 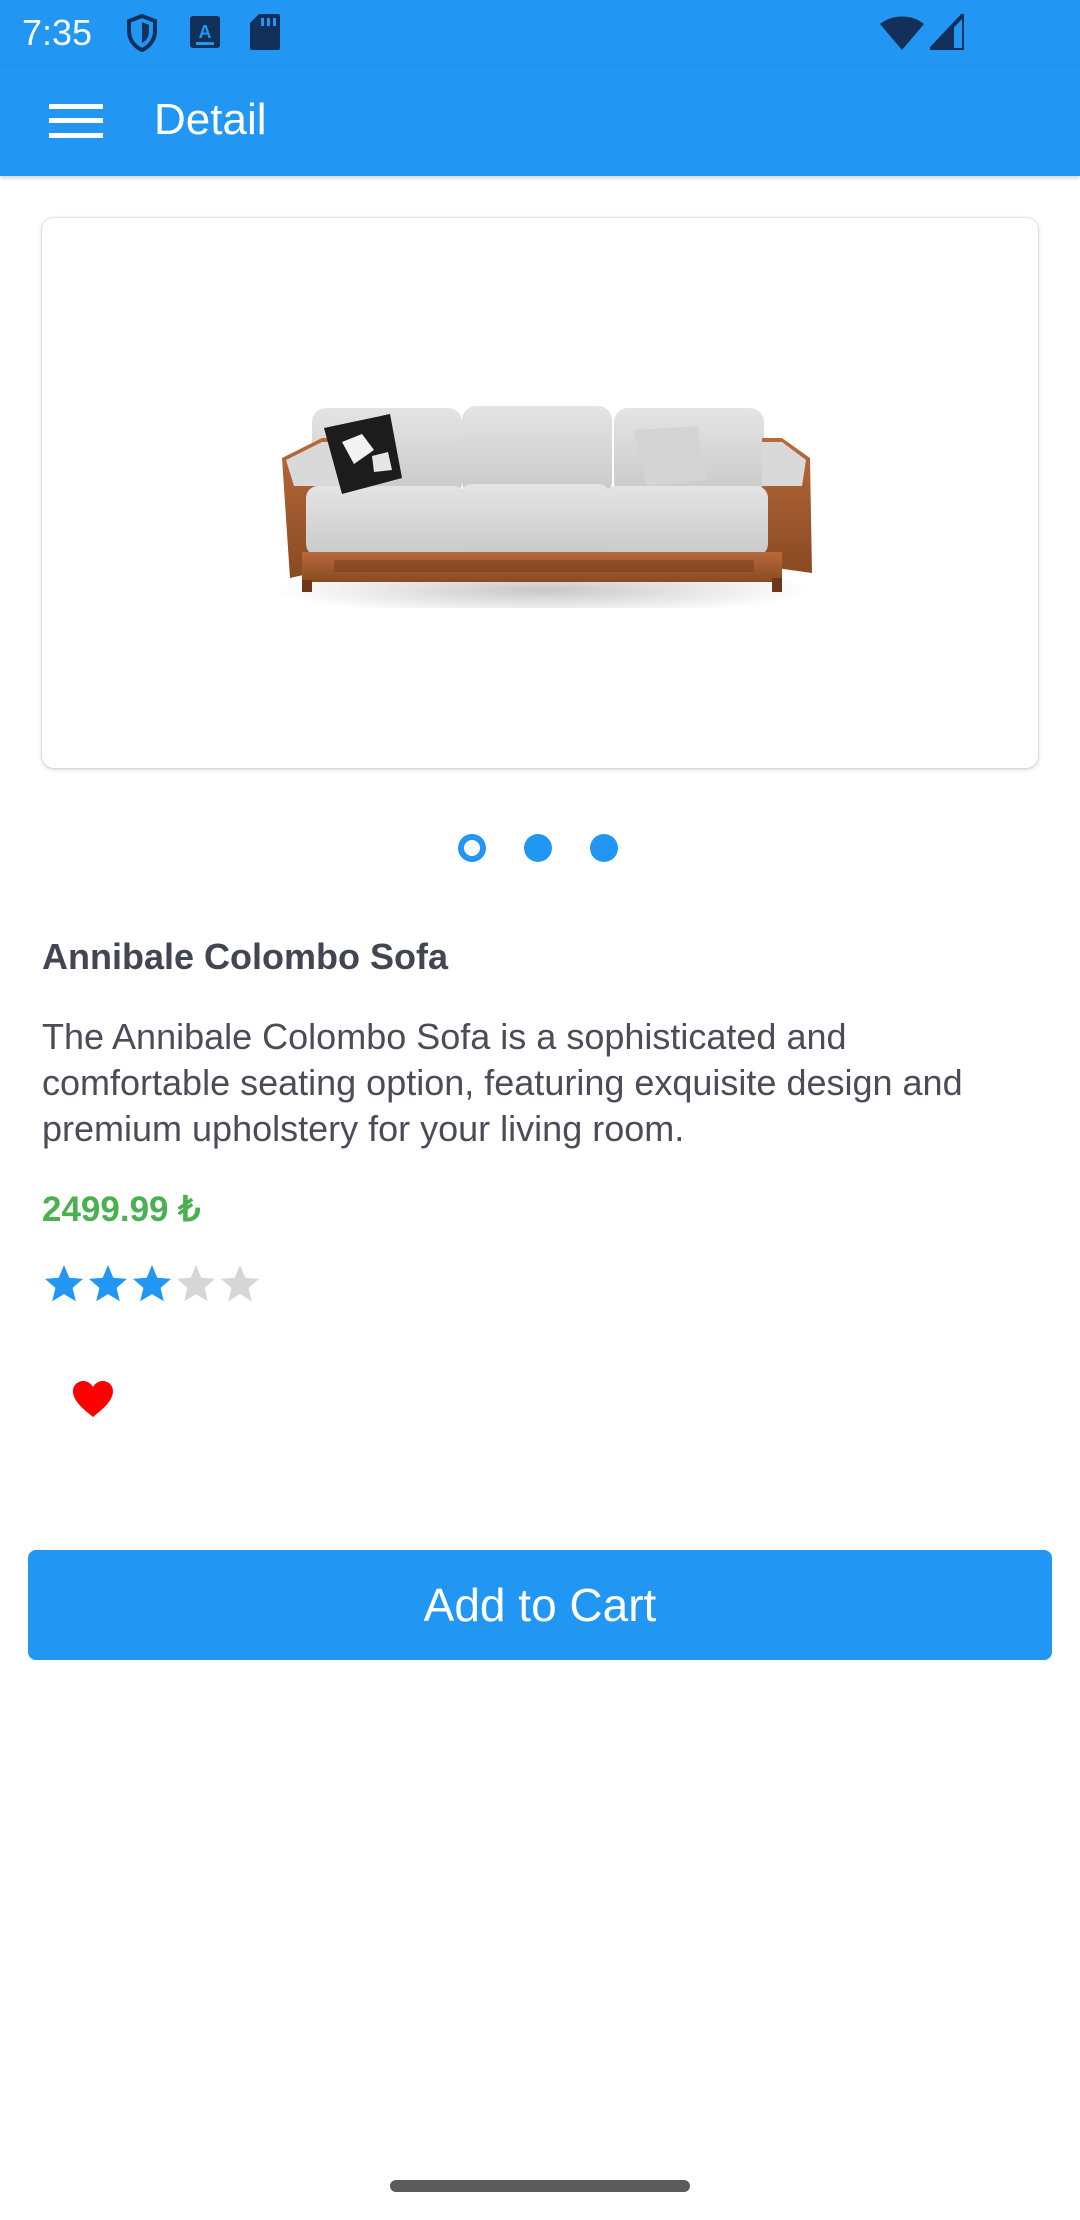 I want to click on app-bar: Detail, so click(x=540, y=121).